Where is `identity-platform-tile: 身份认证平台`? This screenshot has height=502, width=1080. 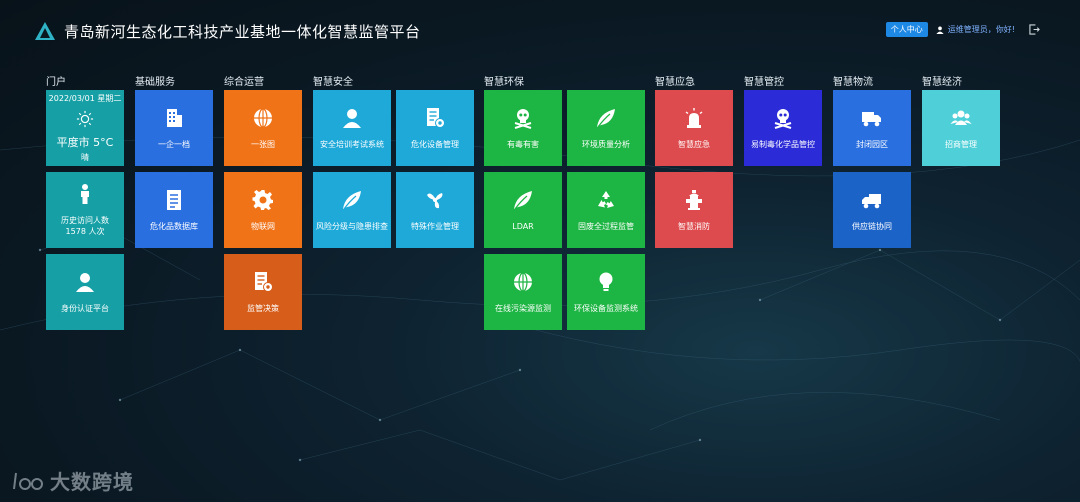 identity-platform-tile: 身份认证平台 is located at coordinates (85, 292).